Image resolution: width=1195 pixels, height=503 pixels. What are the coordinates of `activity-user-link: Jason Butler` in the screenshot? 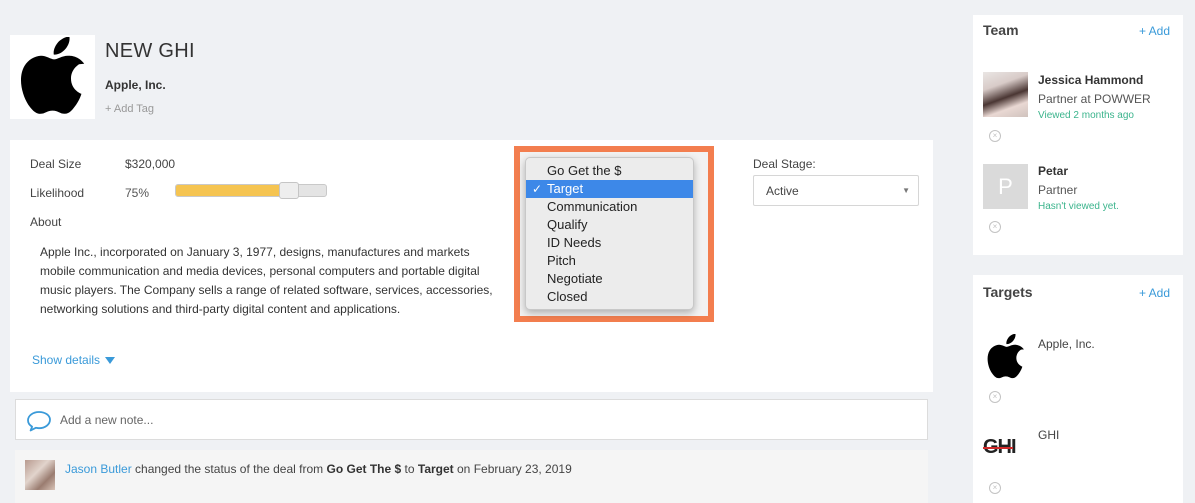 It's located at (98, 469).